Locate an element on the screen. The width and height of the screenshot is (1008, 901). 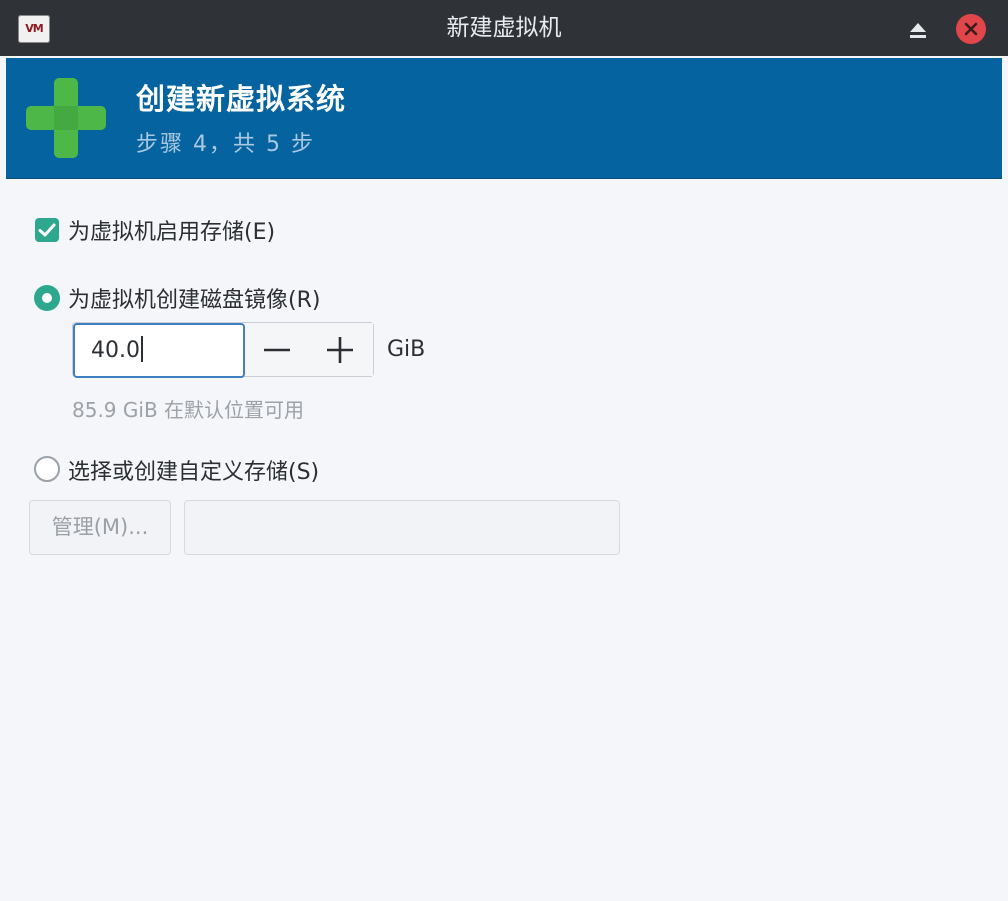
close-icon is located at coordinates (971, 29).